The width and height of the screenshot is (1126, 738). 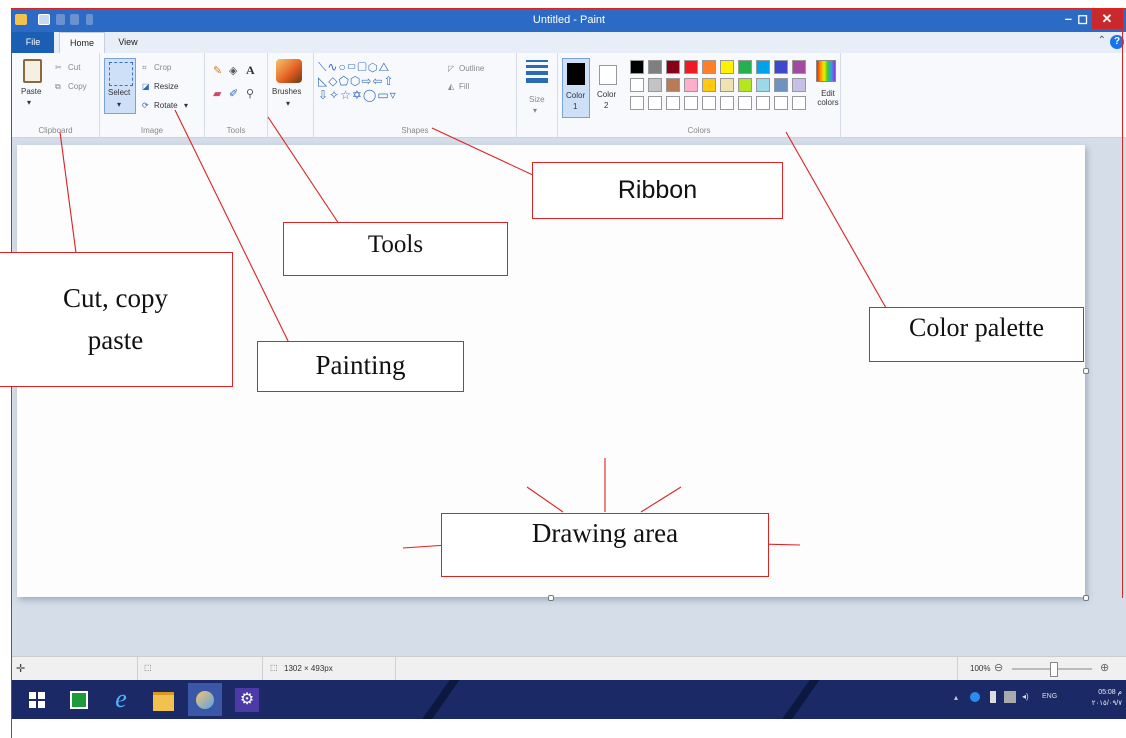 I want to click on paint-taskbar-icon, so click(x=205, y=699).